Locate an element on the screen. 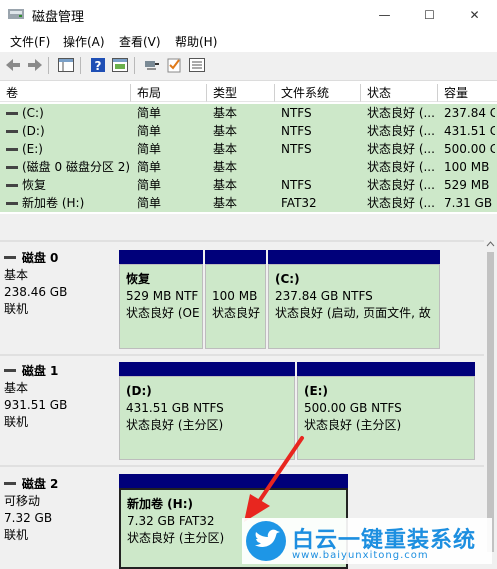 The height and width of the screenshot is (569, 497). connect-icon is located at coordinates (152, 65).